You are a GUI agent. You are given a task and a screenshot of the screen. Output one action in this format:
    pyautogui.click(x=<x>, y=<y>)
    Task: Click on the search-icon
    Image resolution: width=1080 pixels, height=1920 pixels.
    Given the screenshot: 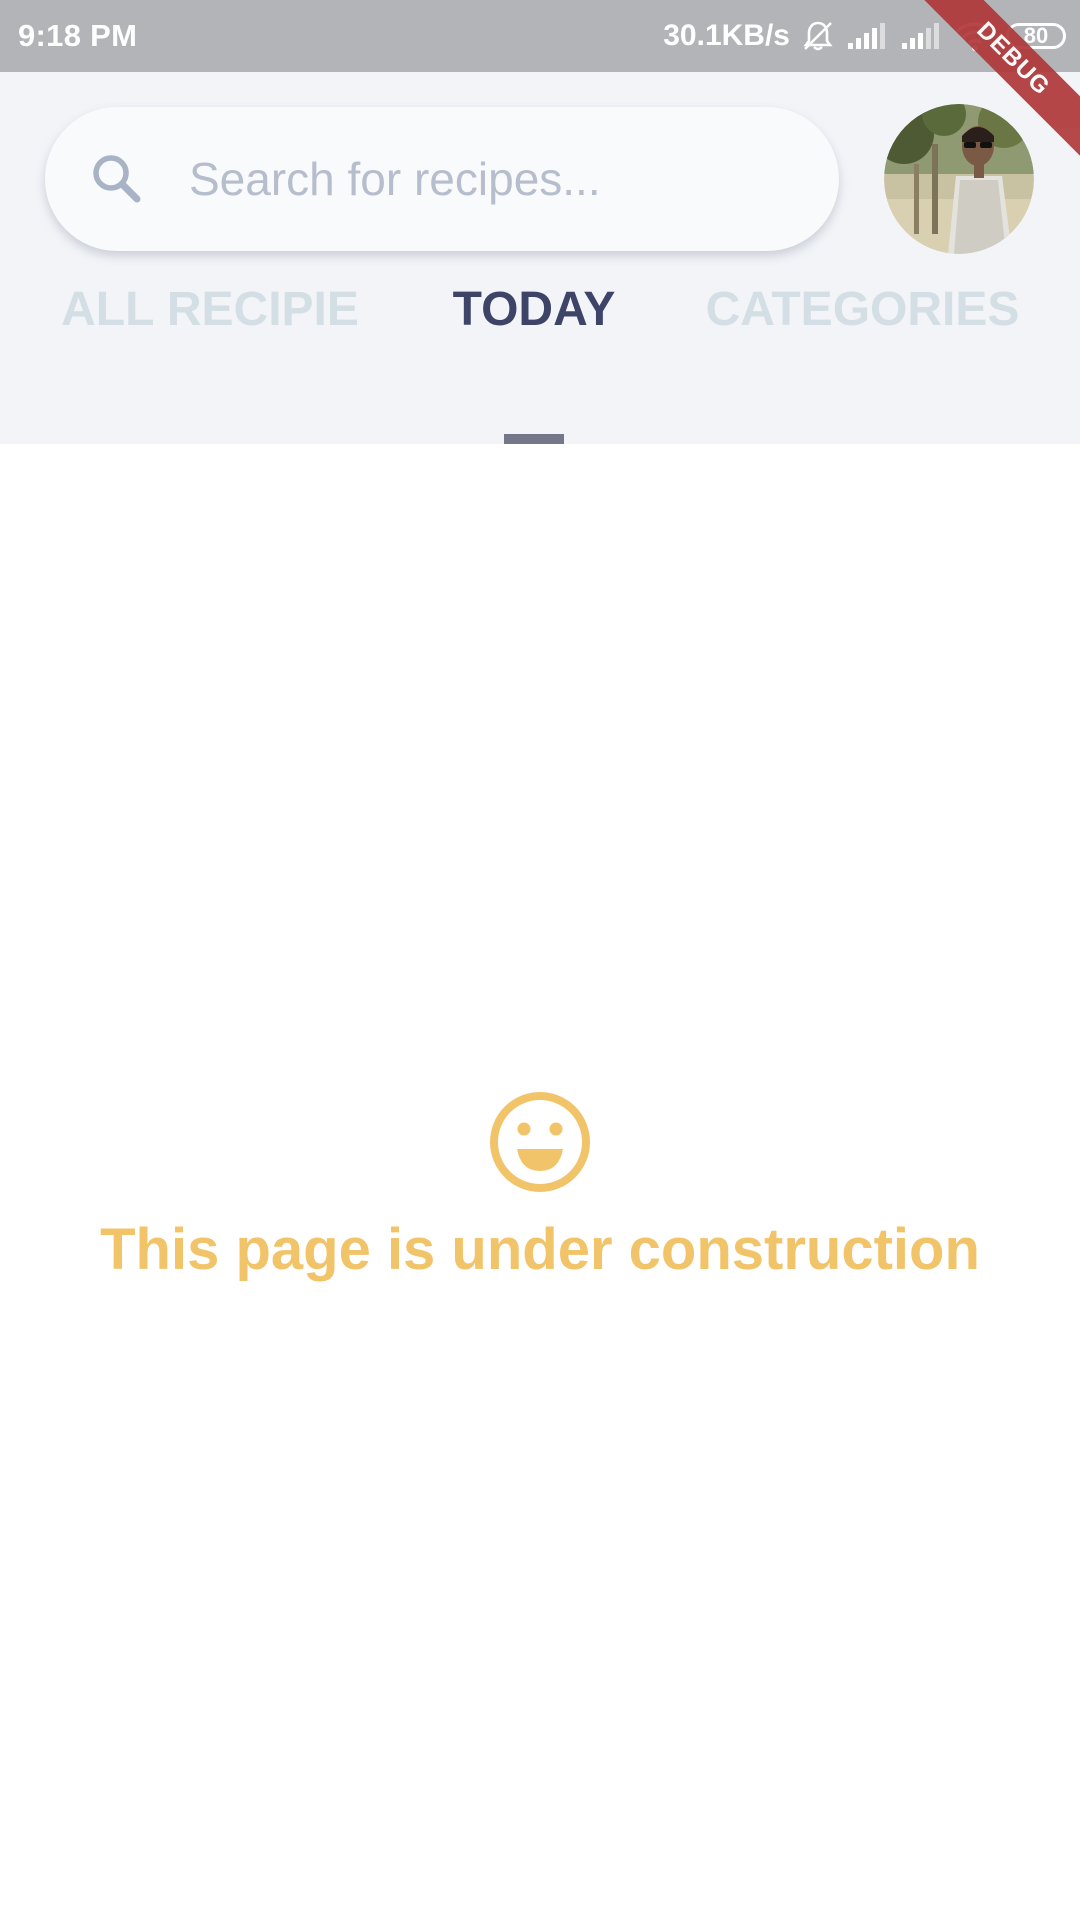 What is the action you would take?
    pyautogui.click(x=117, y=179)
    